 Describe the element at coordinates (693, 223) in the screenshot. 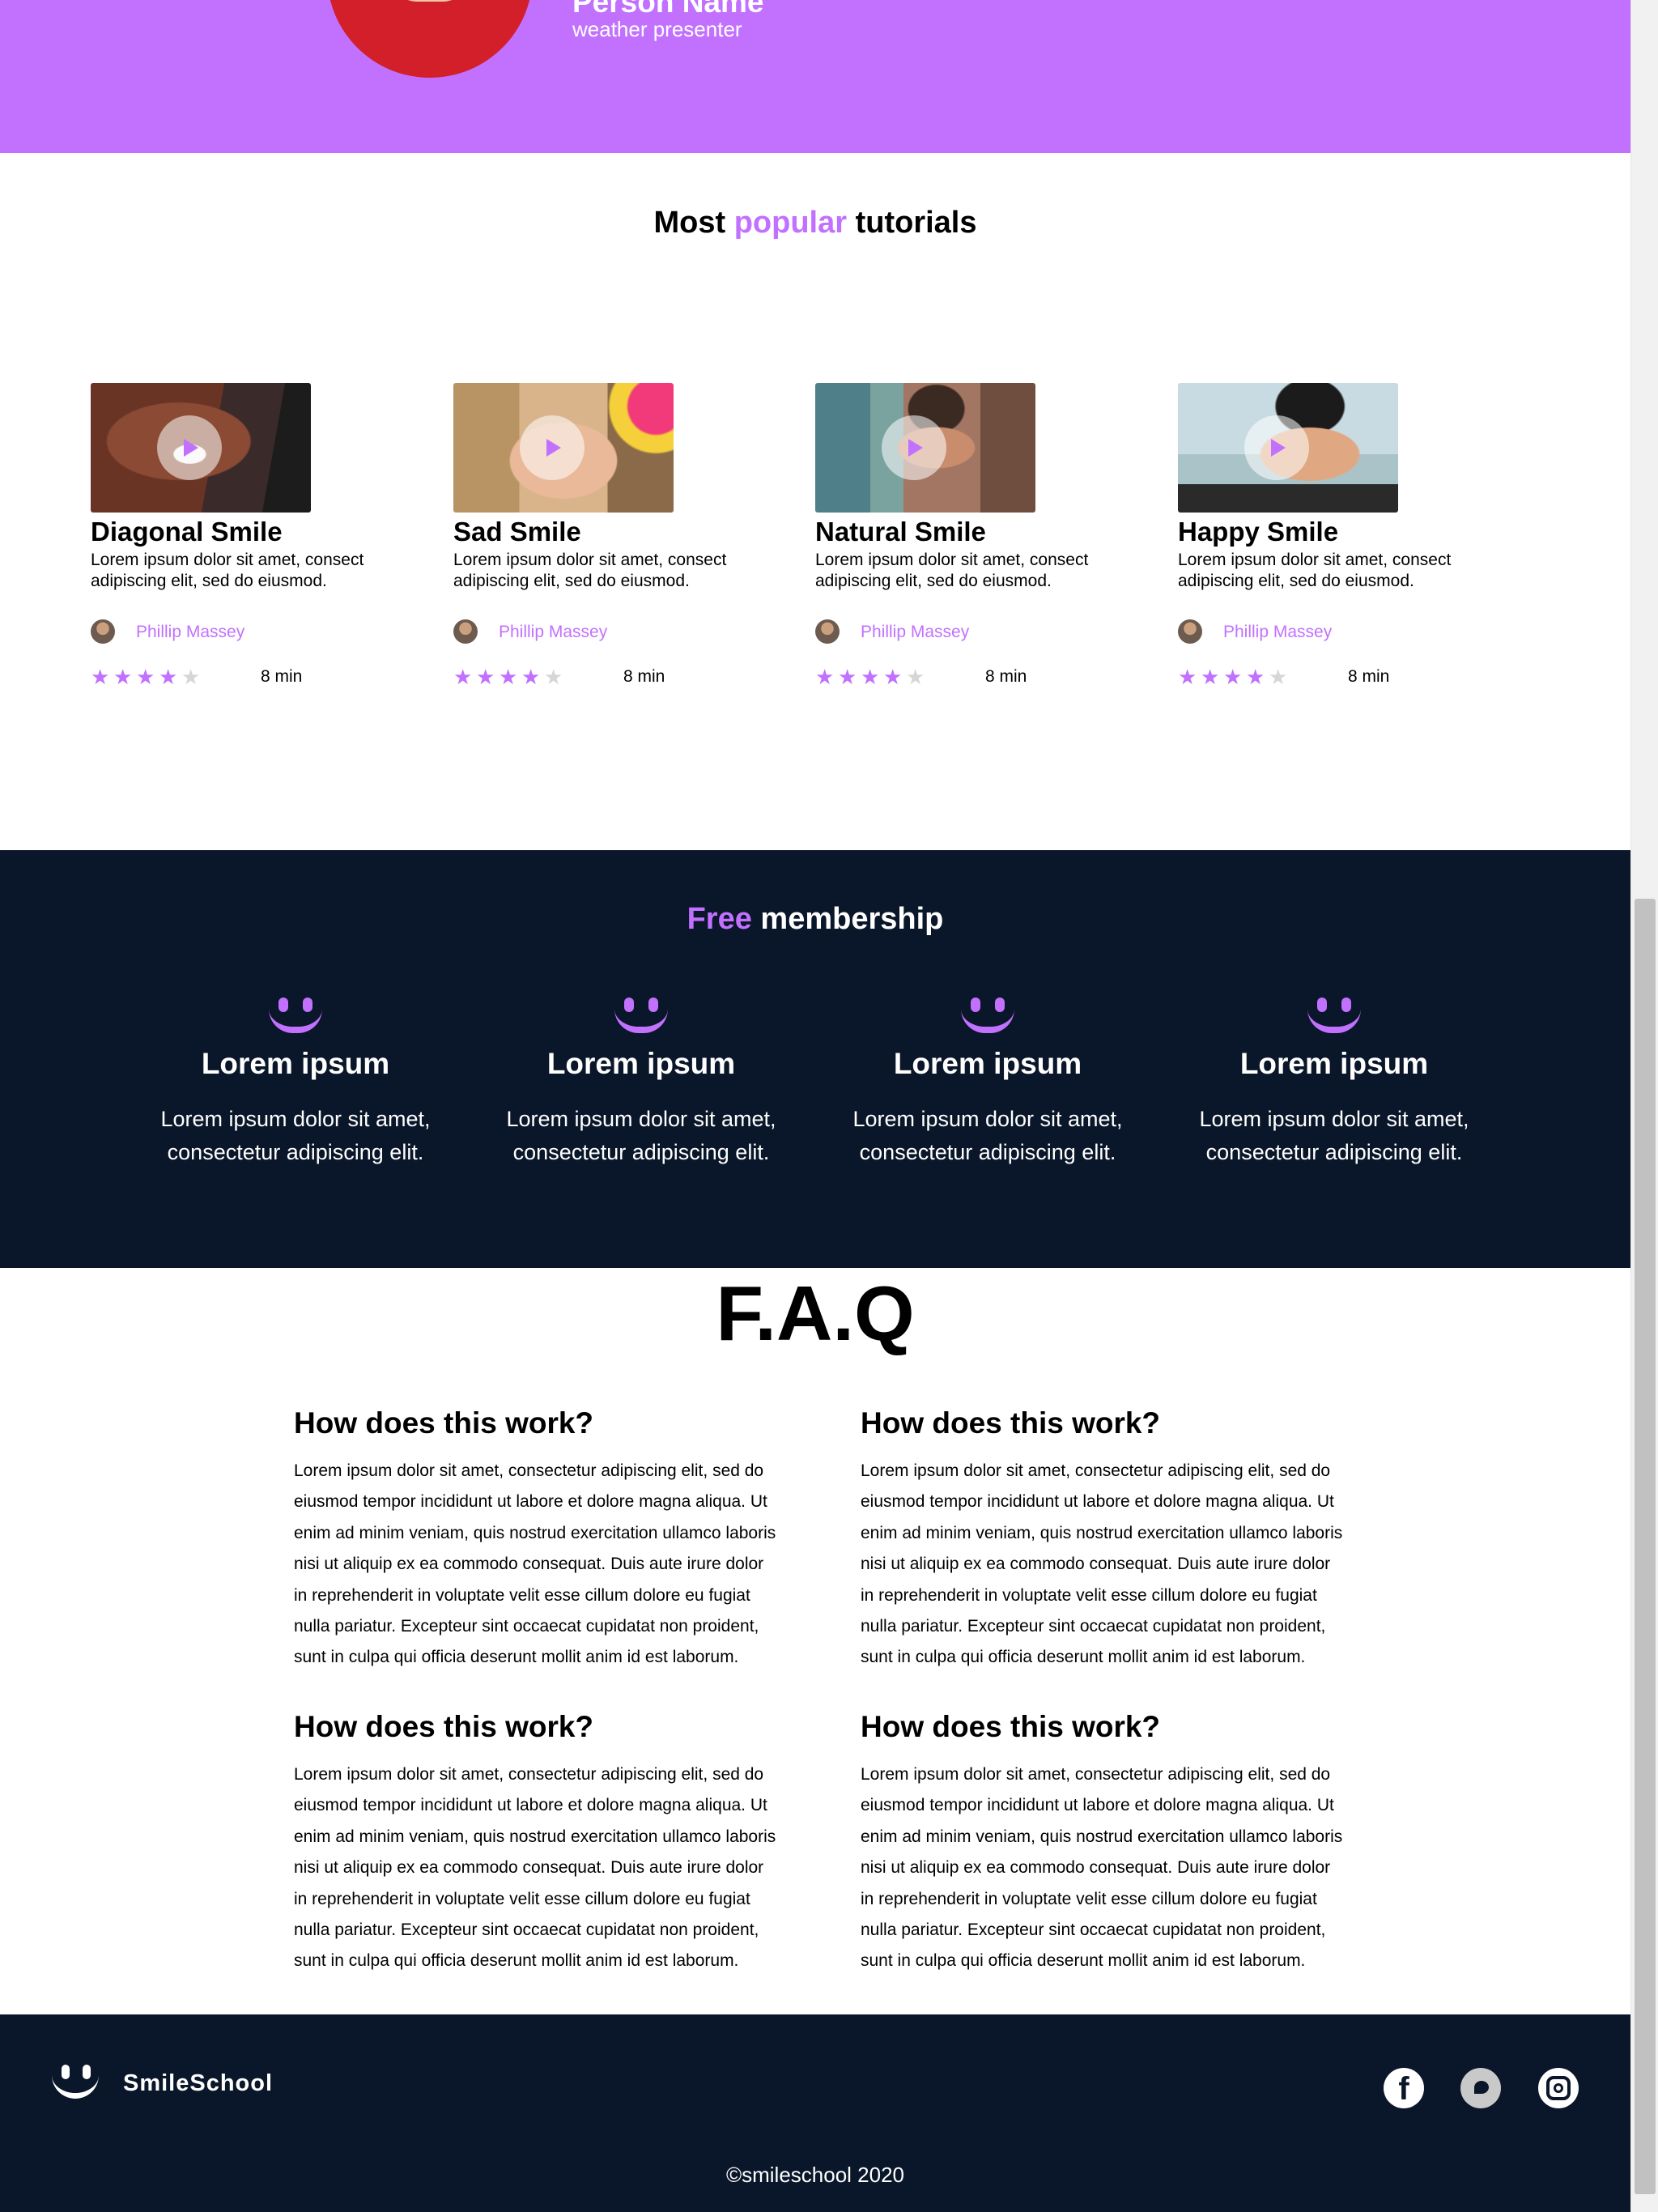

I see `popular-title-prefix: Most` at that location.